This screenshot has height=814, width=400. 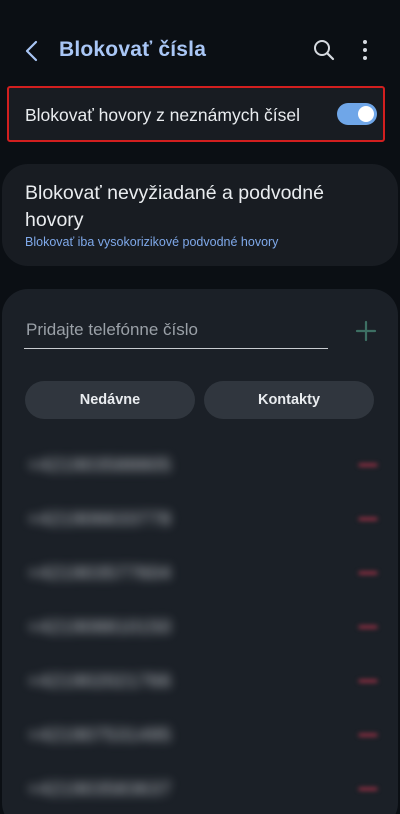 What do you see at coordinates (163, 115) in the screenshot?
I see `block-unknown-label: Blokovať hovory z neznámych čísel` at bounding box center [163, 115].